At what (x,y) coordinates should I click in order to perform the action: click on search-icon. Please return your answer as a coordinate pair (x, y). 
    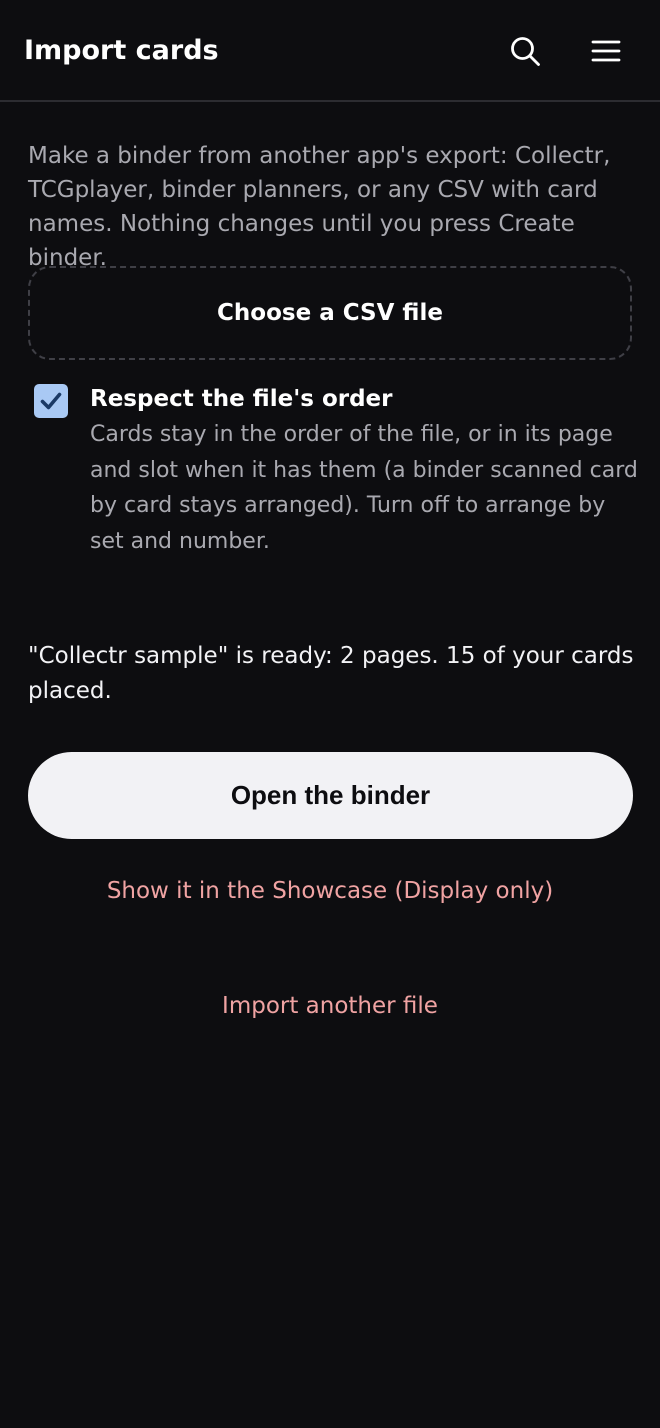
    Looking at the image, I should click on (525, 51).